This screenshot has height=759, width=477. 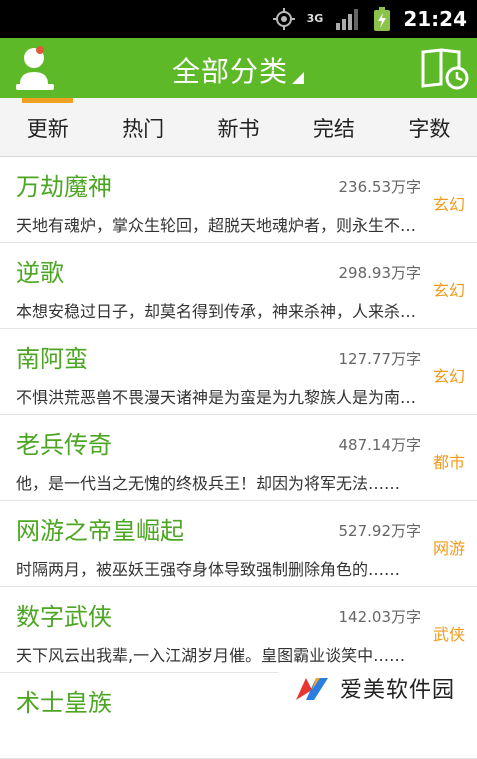 I want to click on book-word-count: 527.92万字, so click(x=380, y=531).